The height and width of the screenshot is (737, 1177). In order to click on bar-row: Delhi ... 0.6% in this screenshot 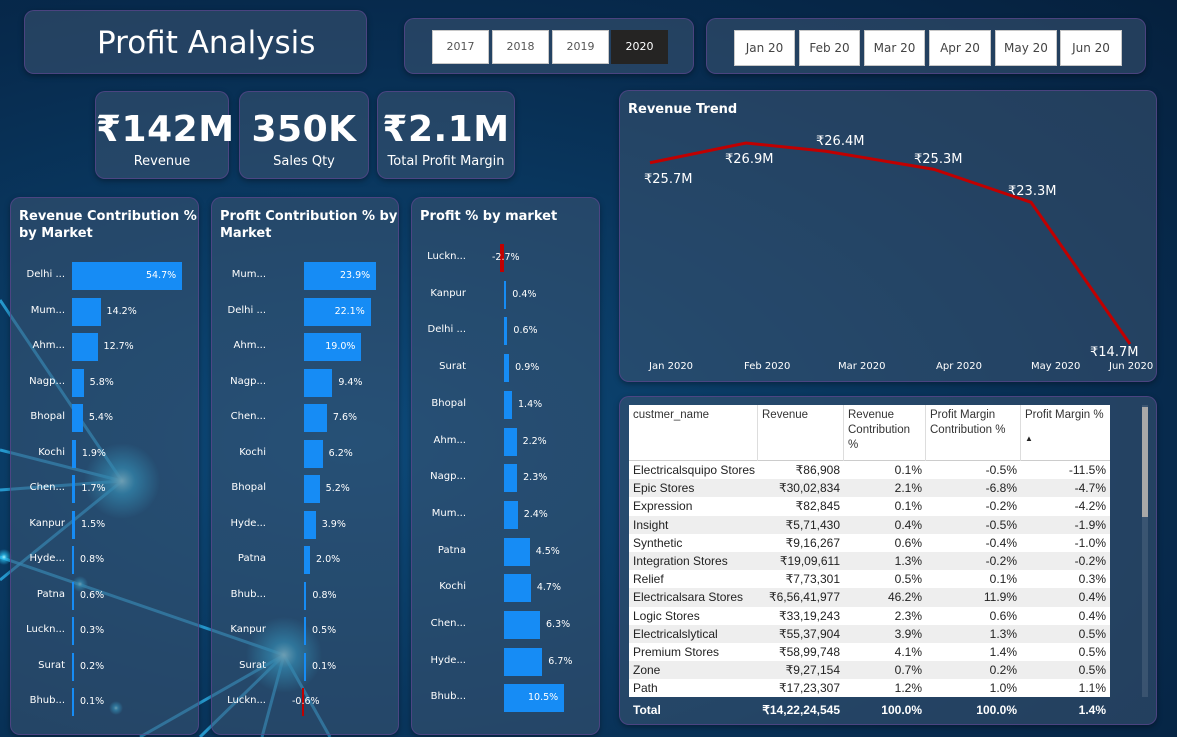, I will do `click(505, 331)`.